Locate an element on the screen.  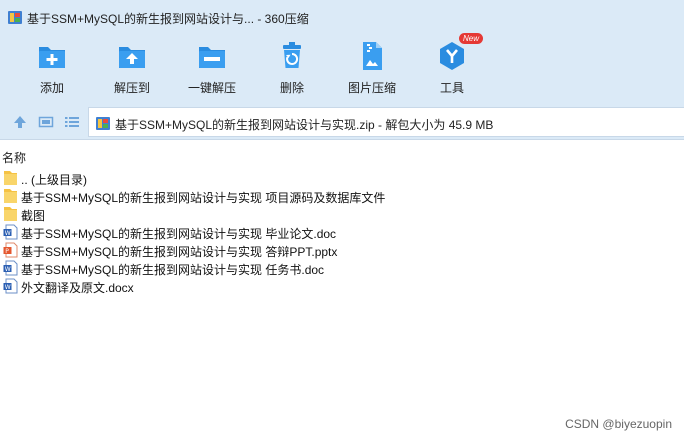
title-bar: 基于SSM+MySQL的新生报到网站设计与... - 360压缩 is located at coordinates (342, 17).